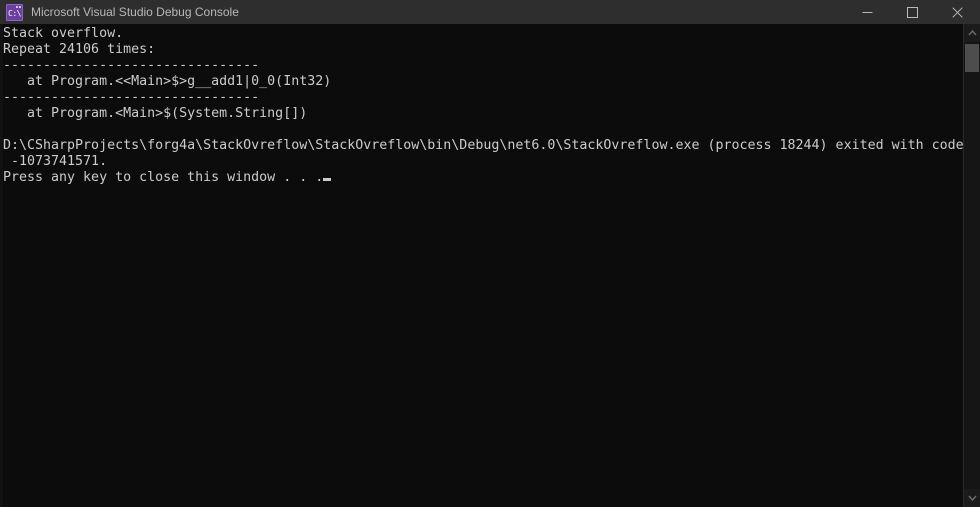 The image size is (980, 507). I want to click on console-line: at Program.<Main>$(System.String[]), so click(155, 113).